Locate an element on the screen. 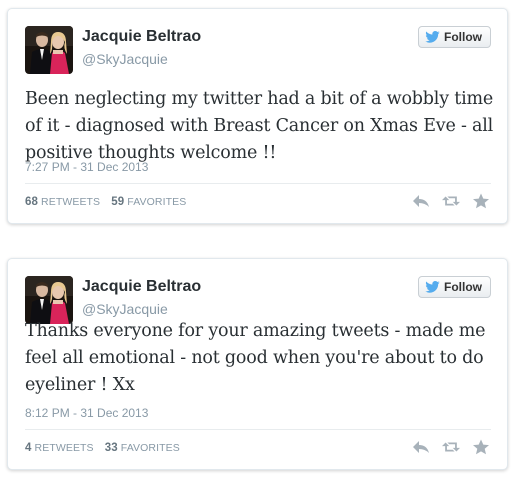  retweets-count: 4 is located at coordinates (28, 448).